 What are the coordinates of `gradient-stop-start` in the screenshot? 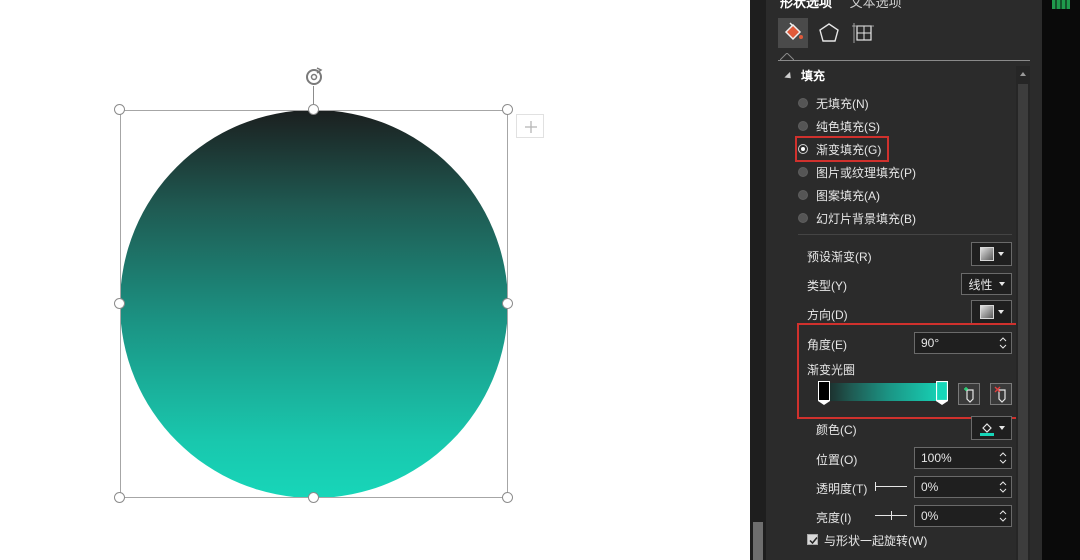 It's located at (824, 393).